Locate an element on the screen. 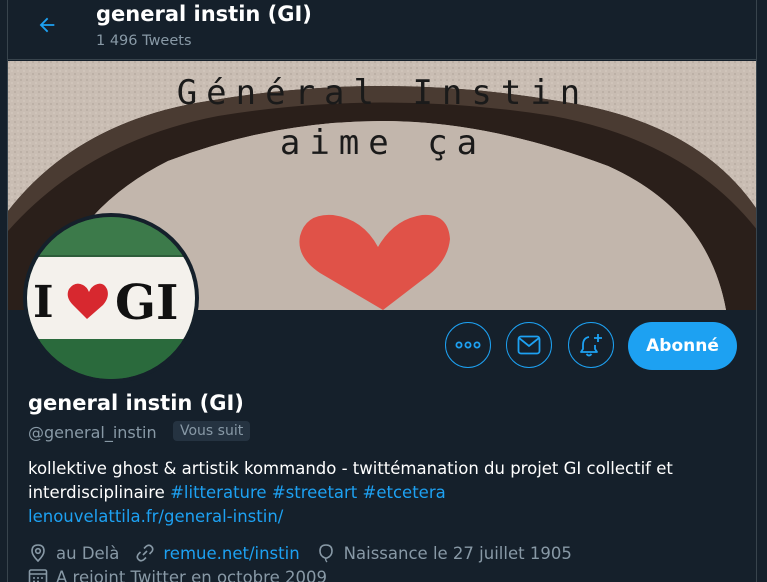  balloon-icon is located at coordinates (325, 553).